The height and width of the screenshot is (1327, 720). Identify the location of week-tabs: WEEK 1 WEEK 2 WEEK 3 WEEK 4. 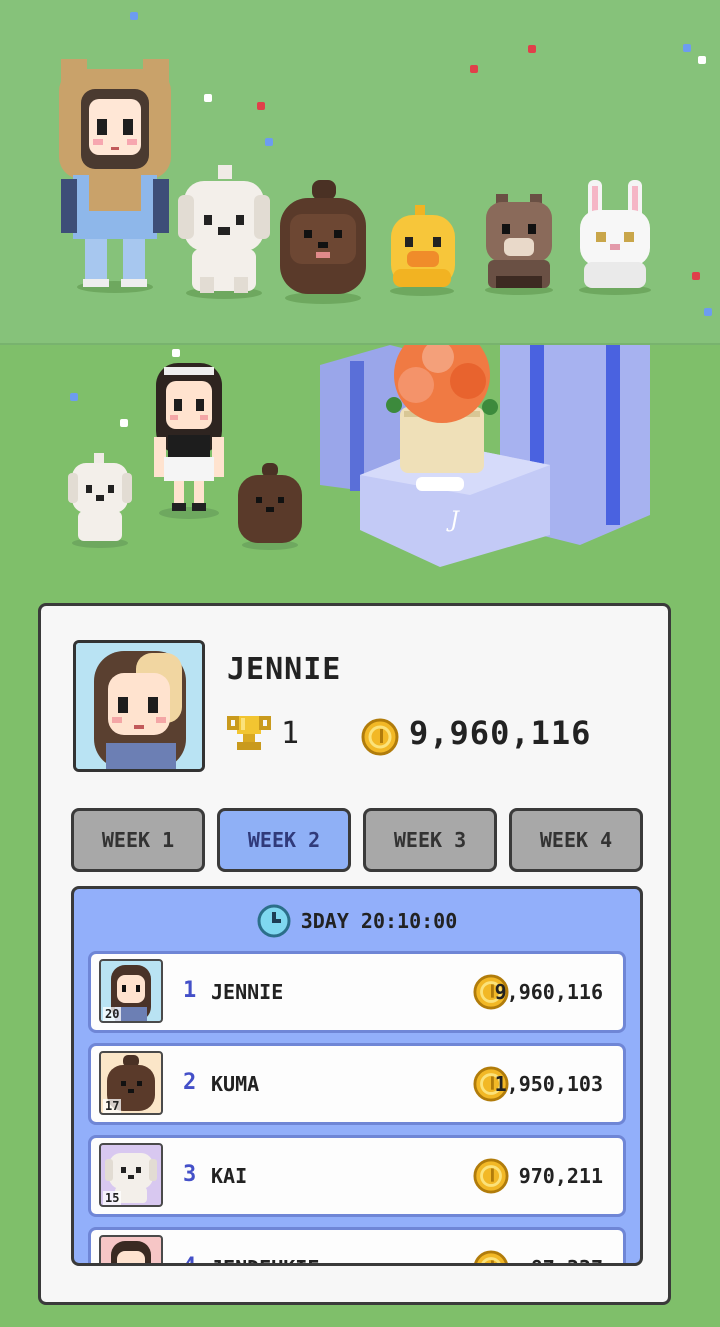
(357, 841).